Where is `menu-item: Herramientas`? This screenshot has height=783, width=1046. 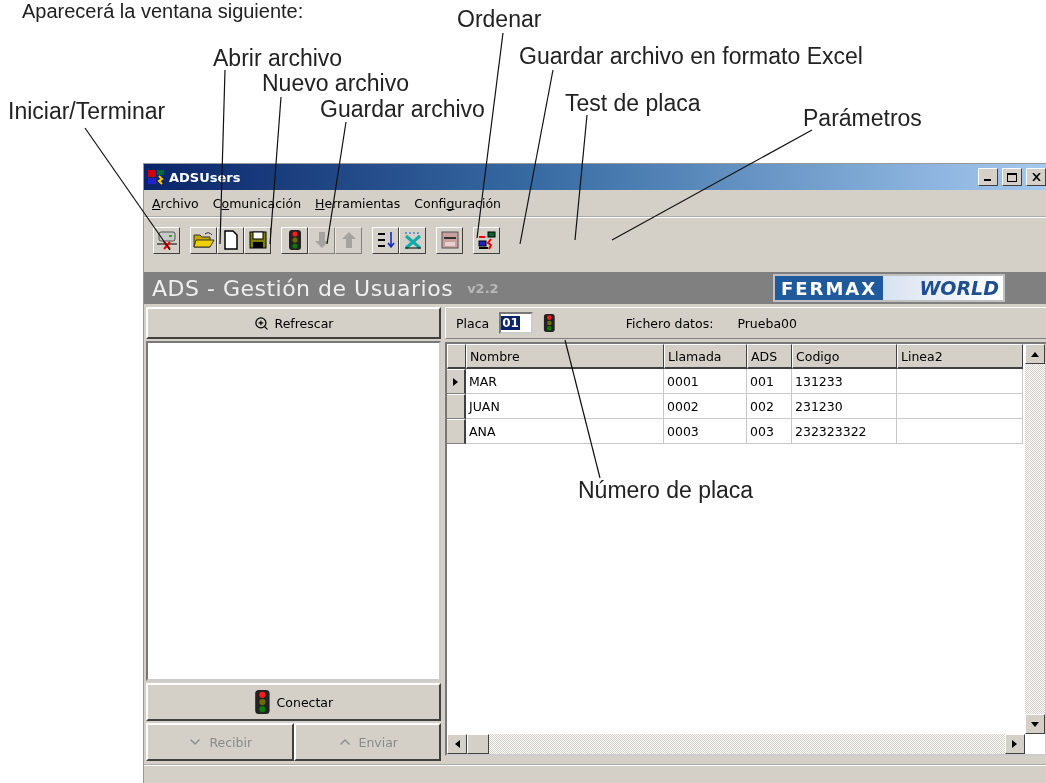 menu-item: Herramientas is located at coordinates (358, 203).